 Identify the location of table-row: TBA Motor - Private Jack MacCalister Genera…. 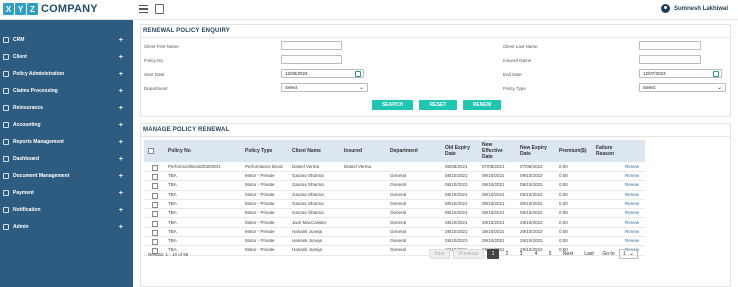
(394, 223).